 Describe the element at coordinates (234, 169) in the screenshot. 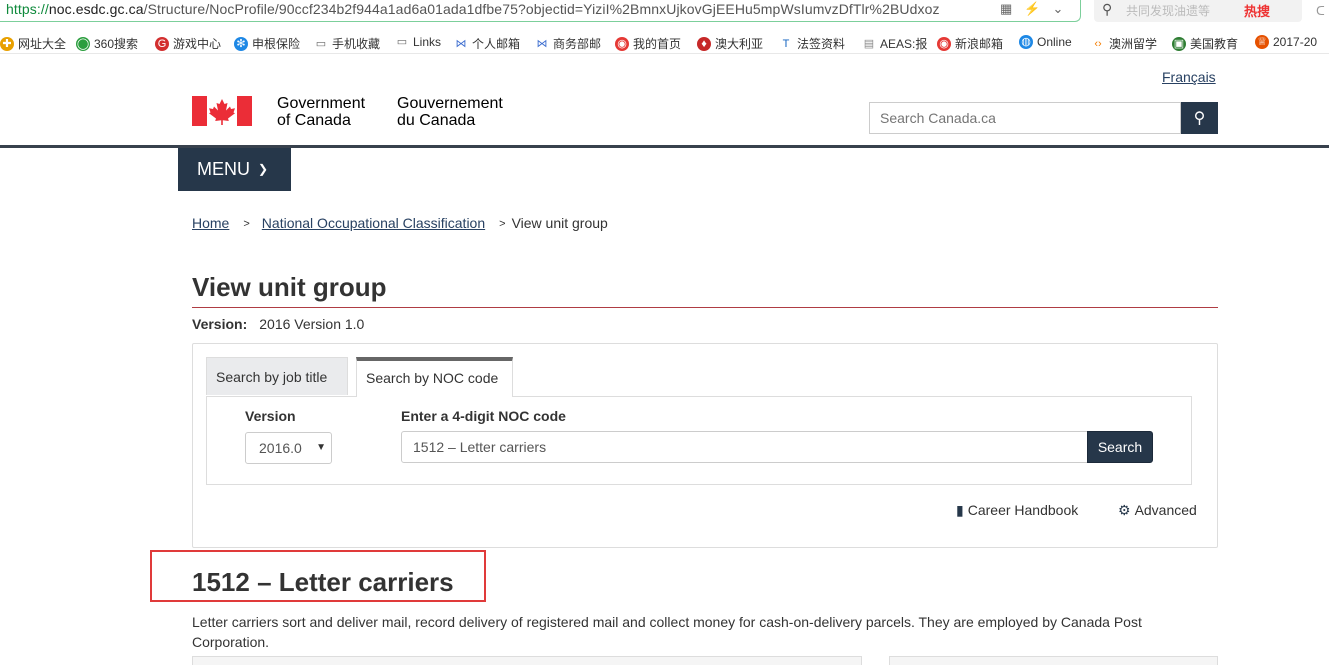

I see `menu-button: MENU ❯` at that location.